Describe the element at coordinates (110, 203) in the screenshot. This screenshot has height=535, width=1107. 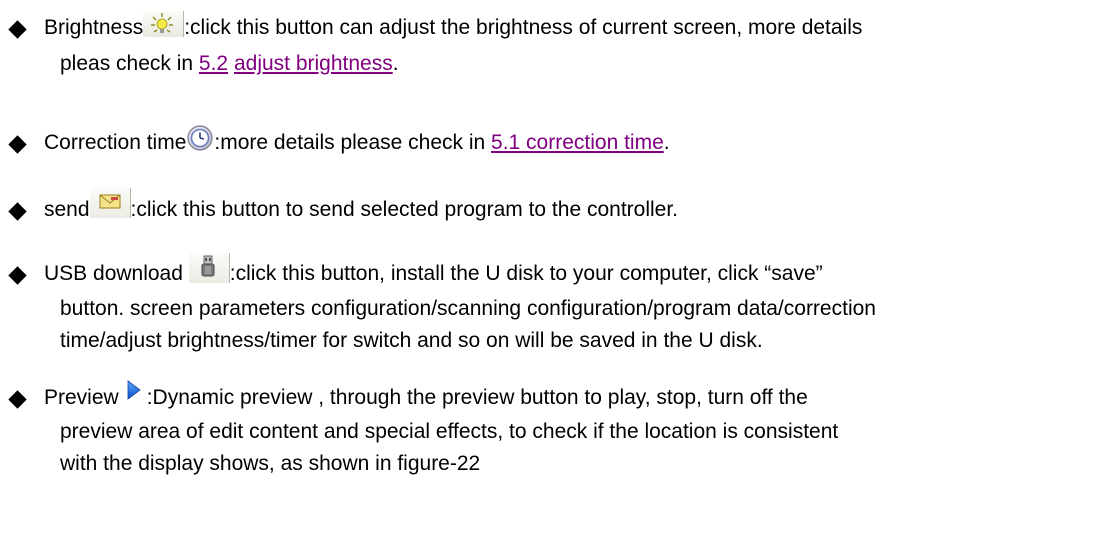
I see `send-mail-icon` at that location.